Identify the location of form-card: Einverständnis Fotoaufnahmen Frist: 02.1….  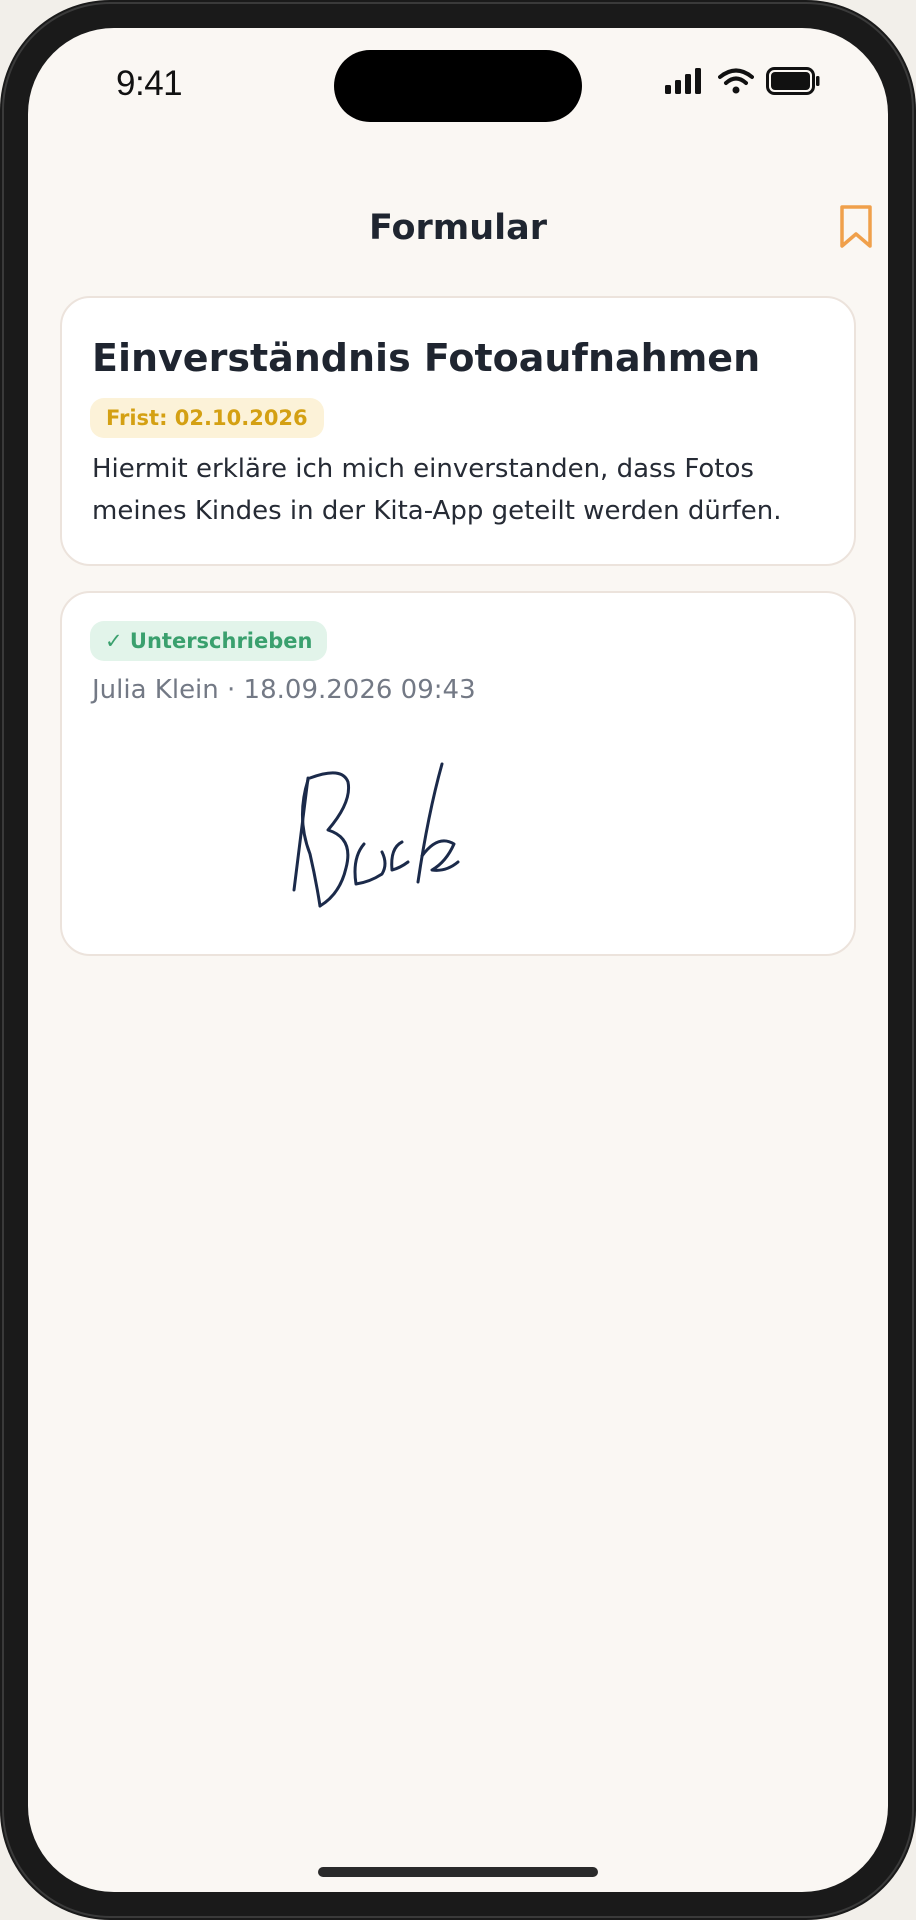
(458, 431).